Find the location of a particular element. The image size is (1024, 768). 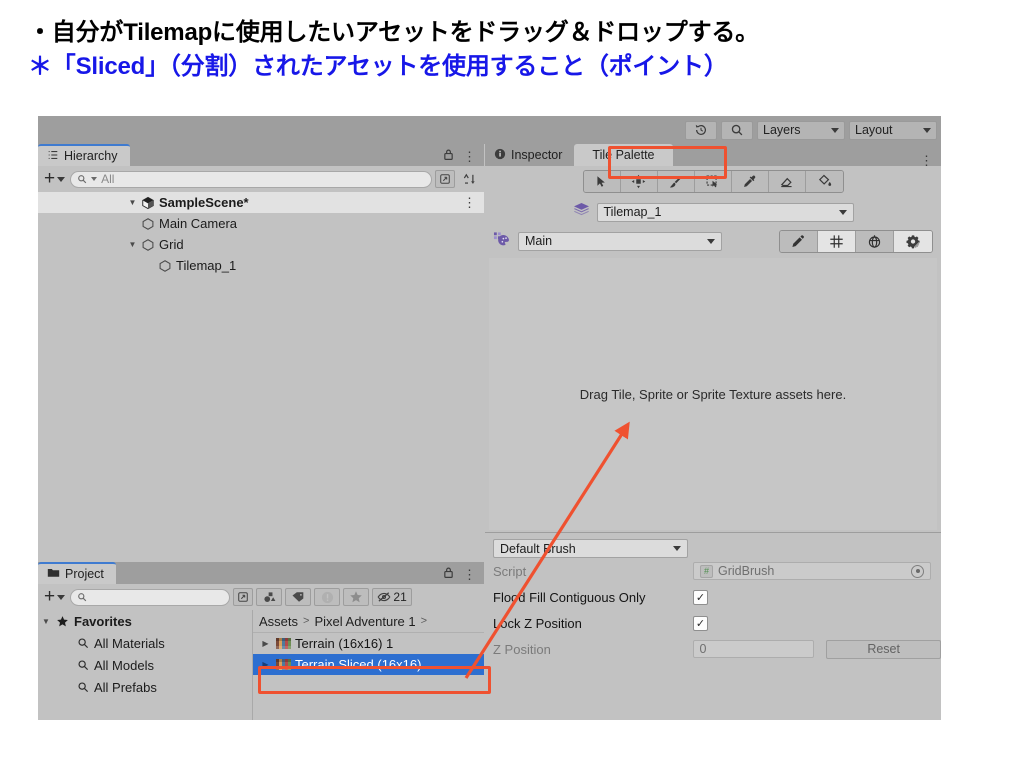

chevron-right-icon: > is located at coordinates (306, 621).